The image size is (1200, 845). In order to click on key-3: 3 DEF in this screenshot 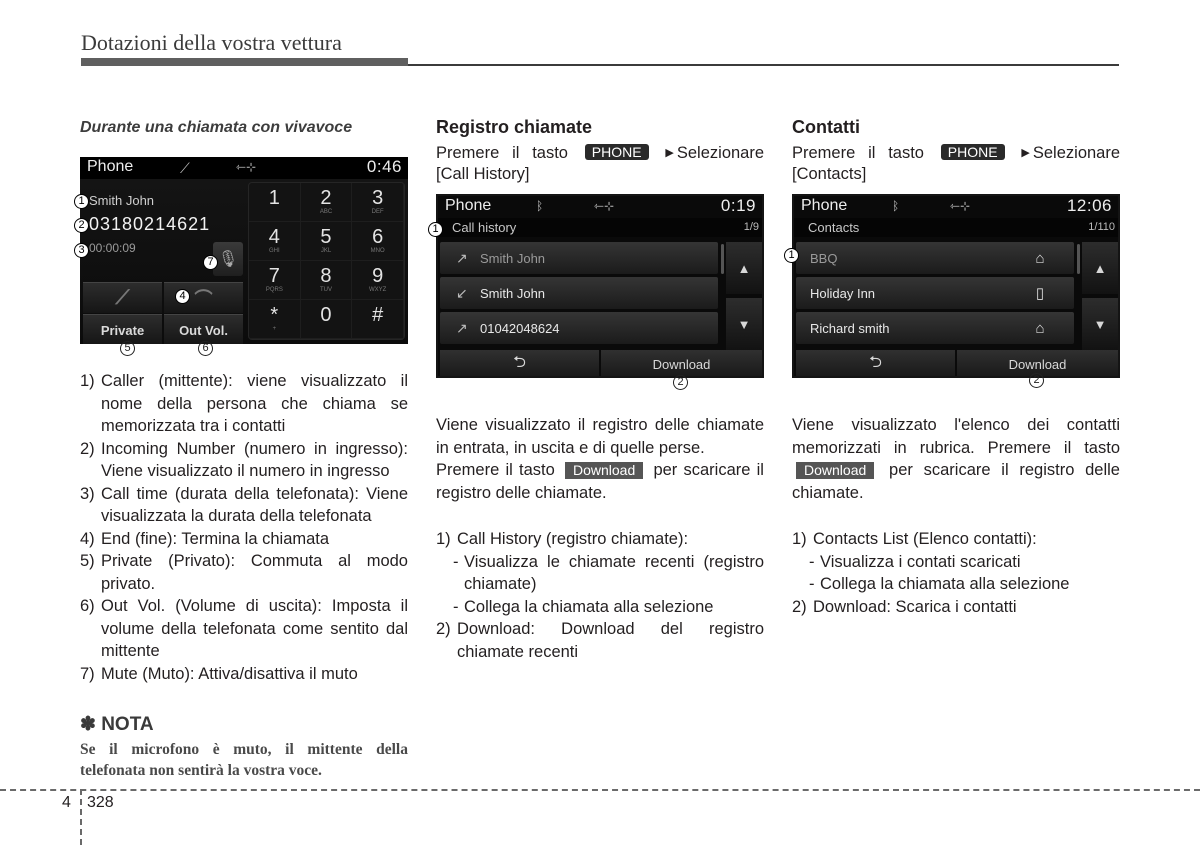, I will do `click(378, 202)`.